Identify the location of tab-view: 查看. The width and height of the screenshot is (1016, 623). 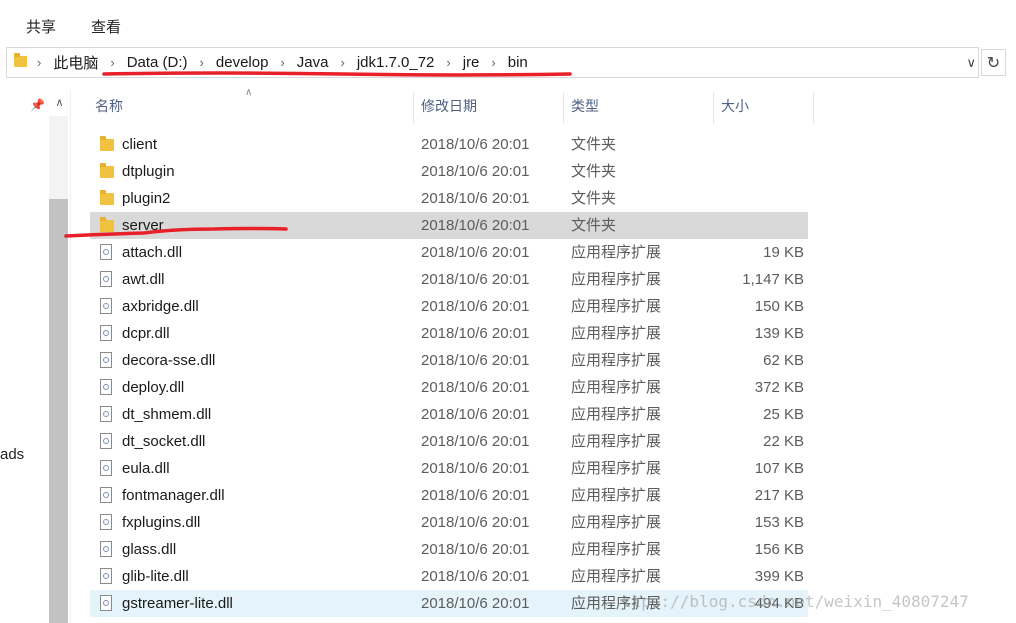
(106, 26).